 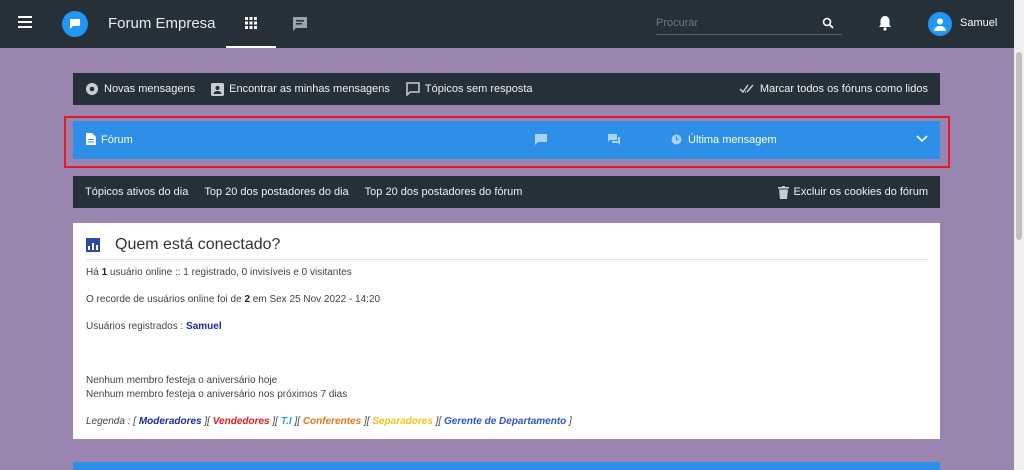 What do you see at coordinates (162, 23) in the screenshot?
I see `site-title: Forum Empresa` at bounding box center [162, 23].